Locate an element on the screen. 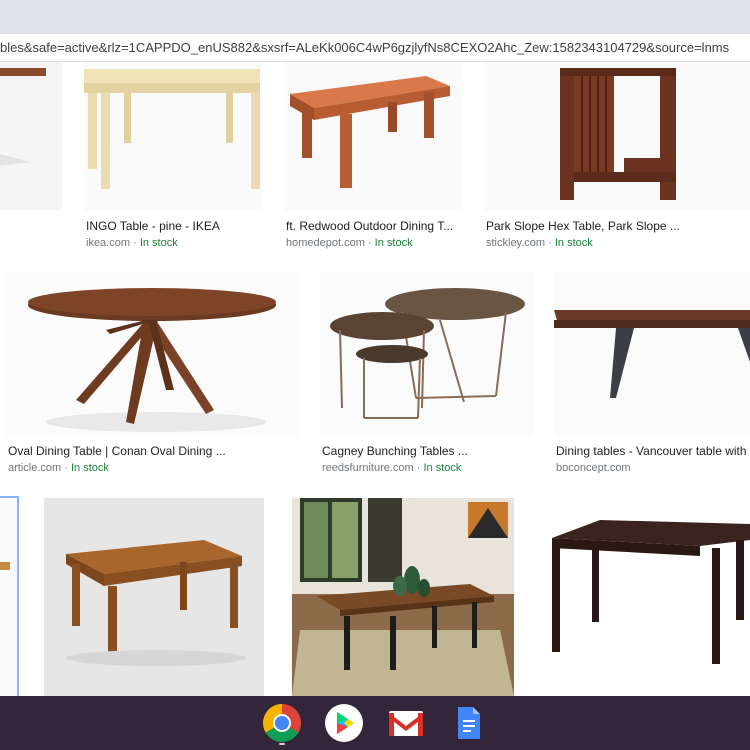 This screenshot has width=750, height=750. result-thumbnail-dark-dining-table is located at coordinates (645, 597).